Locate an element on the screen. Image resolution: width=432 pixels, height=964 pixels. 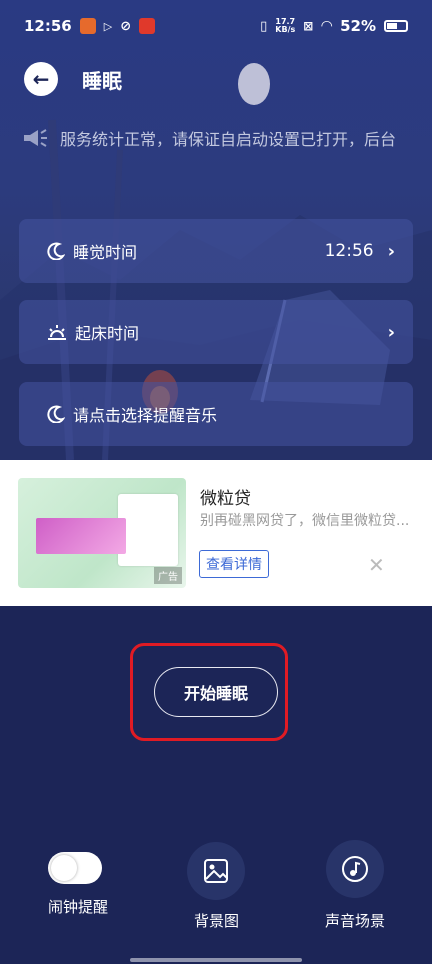
wake-time-label: 起床时间 is located at coordinates (107, 333).